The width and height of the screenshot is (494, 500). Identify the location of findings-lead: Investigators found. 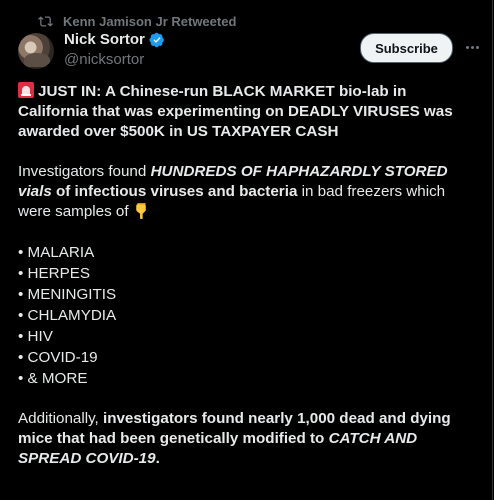
(84, 171).